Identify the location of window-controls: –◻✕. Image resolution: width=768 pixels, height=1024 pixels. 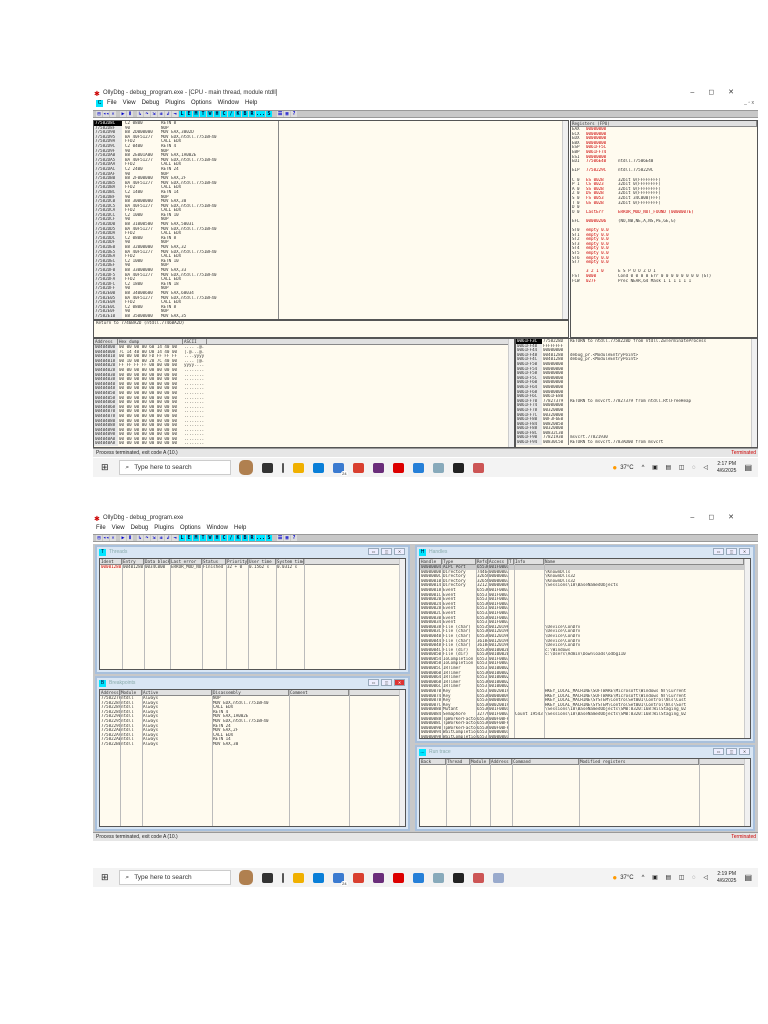
(719, 517).